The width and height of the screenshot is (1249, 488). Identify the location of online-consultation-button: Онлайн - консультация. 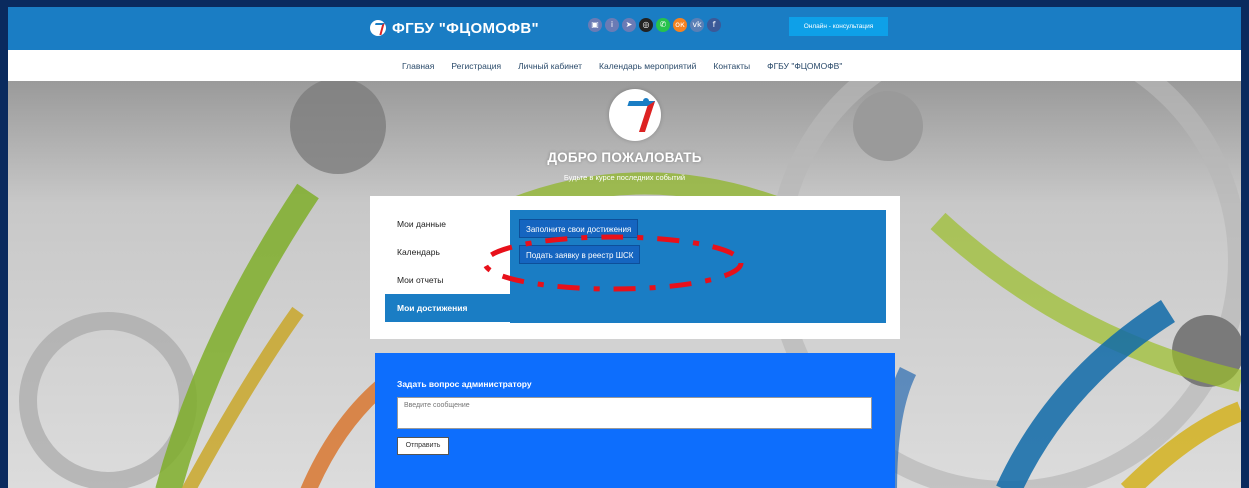
(838, 26).